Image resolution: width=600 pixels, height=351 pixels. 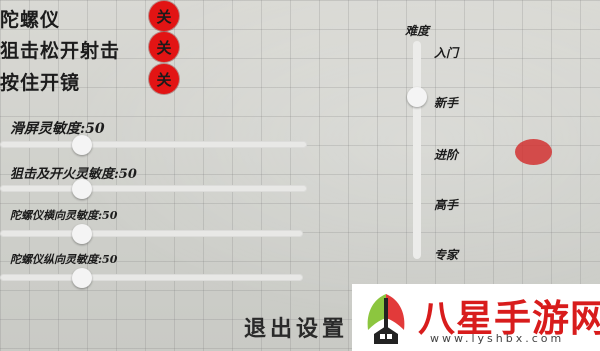 I want to click on watermark-site-url: www.lyshbx.com, so click(x=497, y=338).